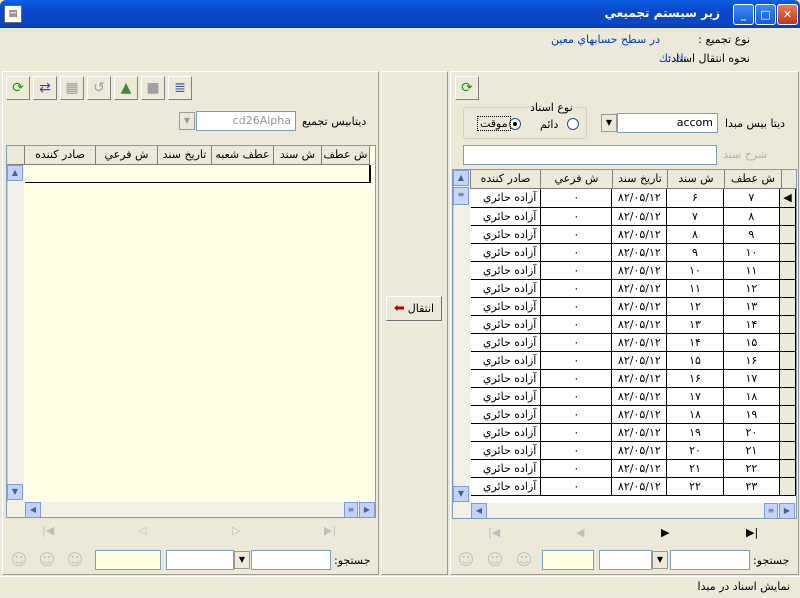  Describe the element at coordinates (191, 509) in the screenshot. I see `target-hscroll` at that location.